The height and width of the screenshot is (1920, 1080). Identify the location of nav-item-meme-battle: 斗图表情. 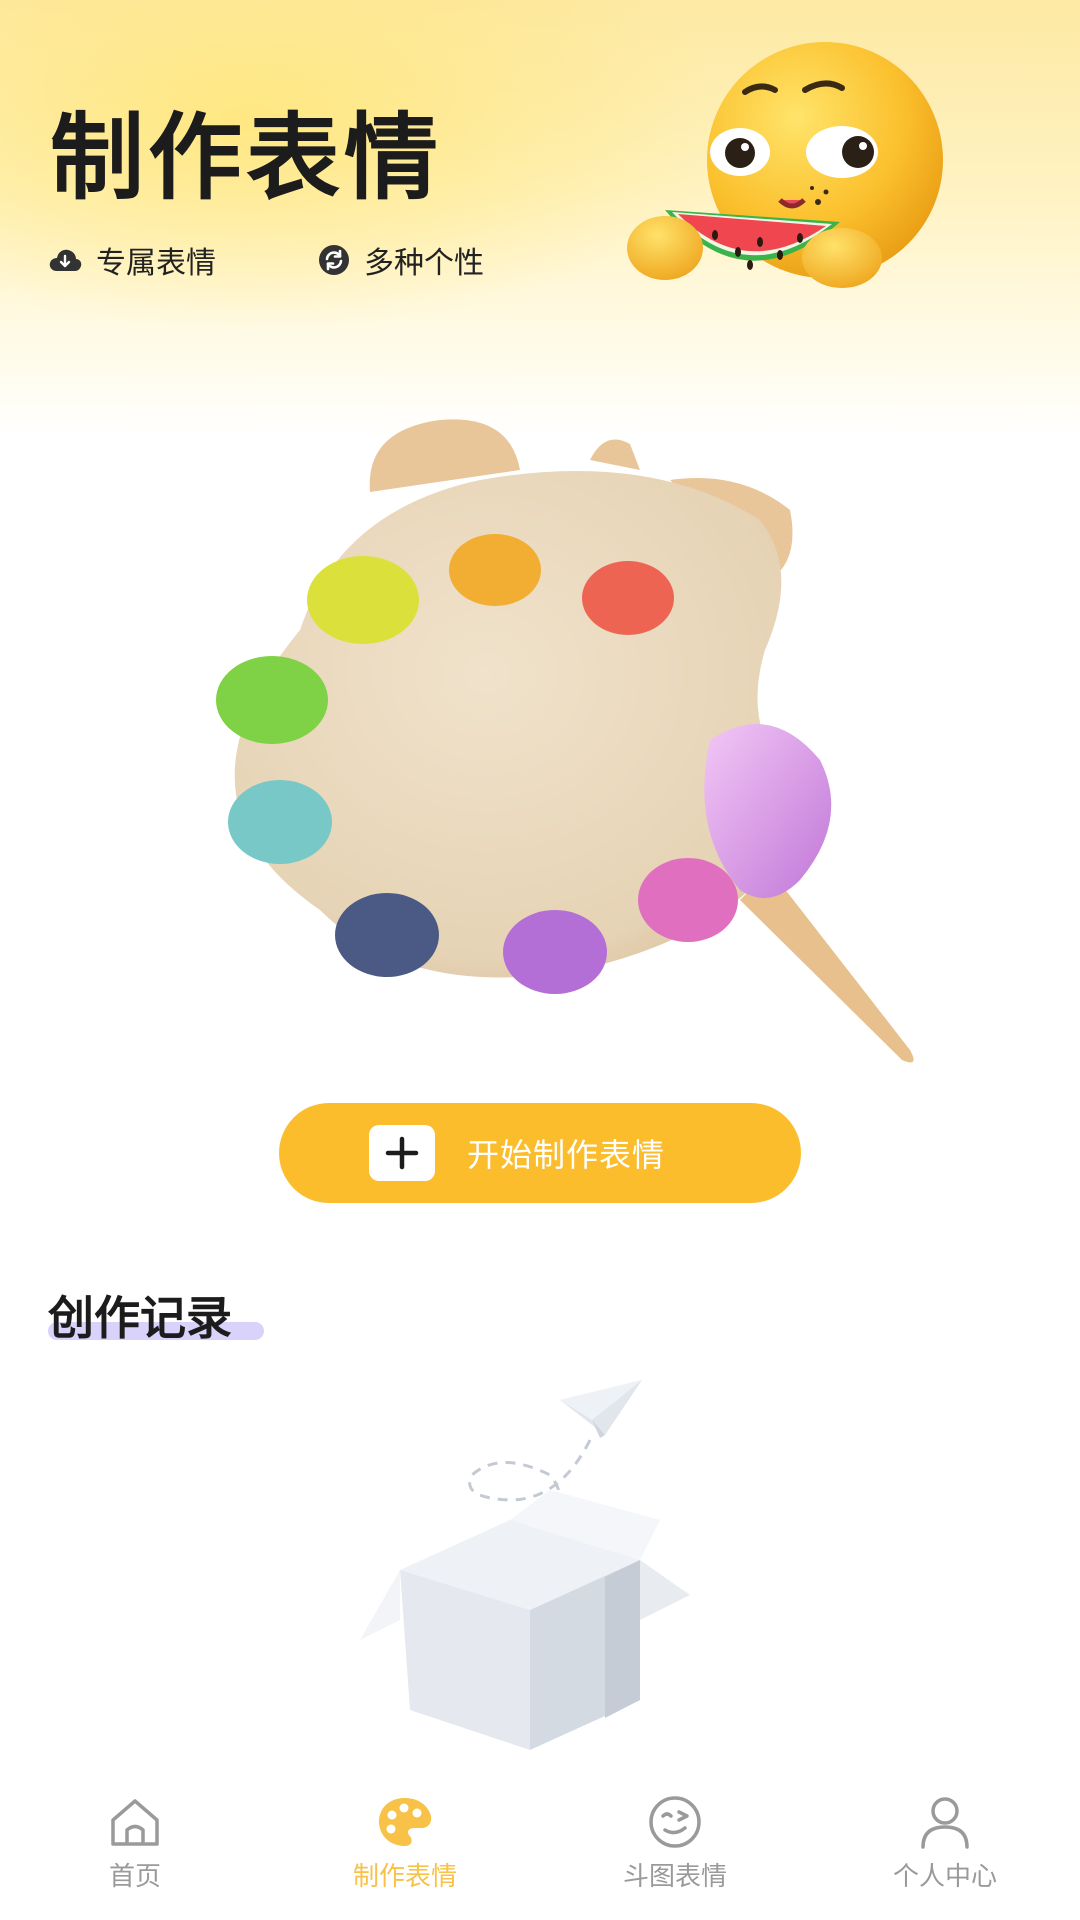
(675, 1850).